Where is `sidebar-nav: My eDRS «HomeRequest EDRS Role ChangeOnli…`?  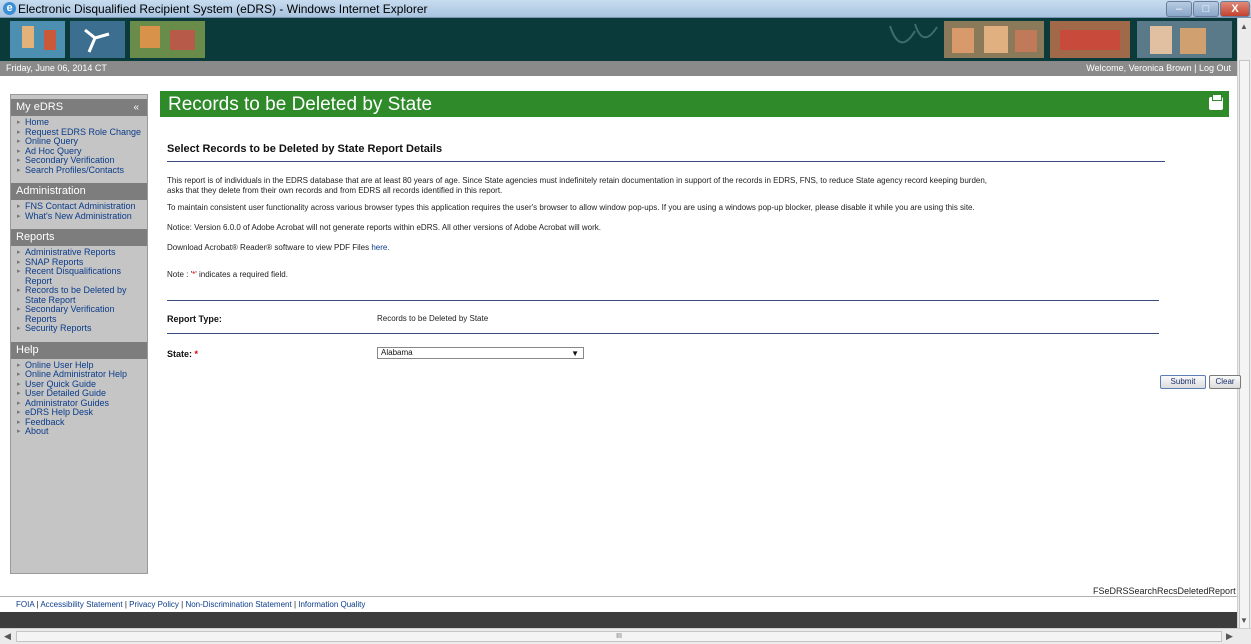
sidebar-nav: My eDRS «HomeRequest EDRS Role ChangeOnli… is located at coordinates (79, 334).